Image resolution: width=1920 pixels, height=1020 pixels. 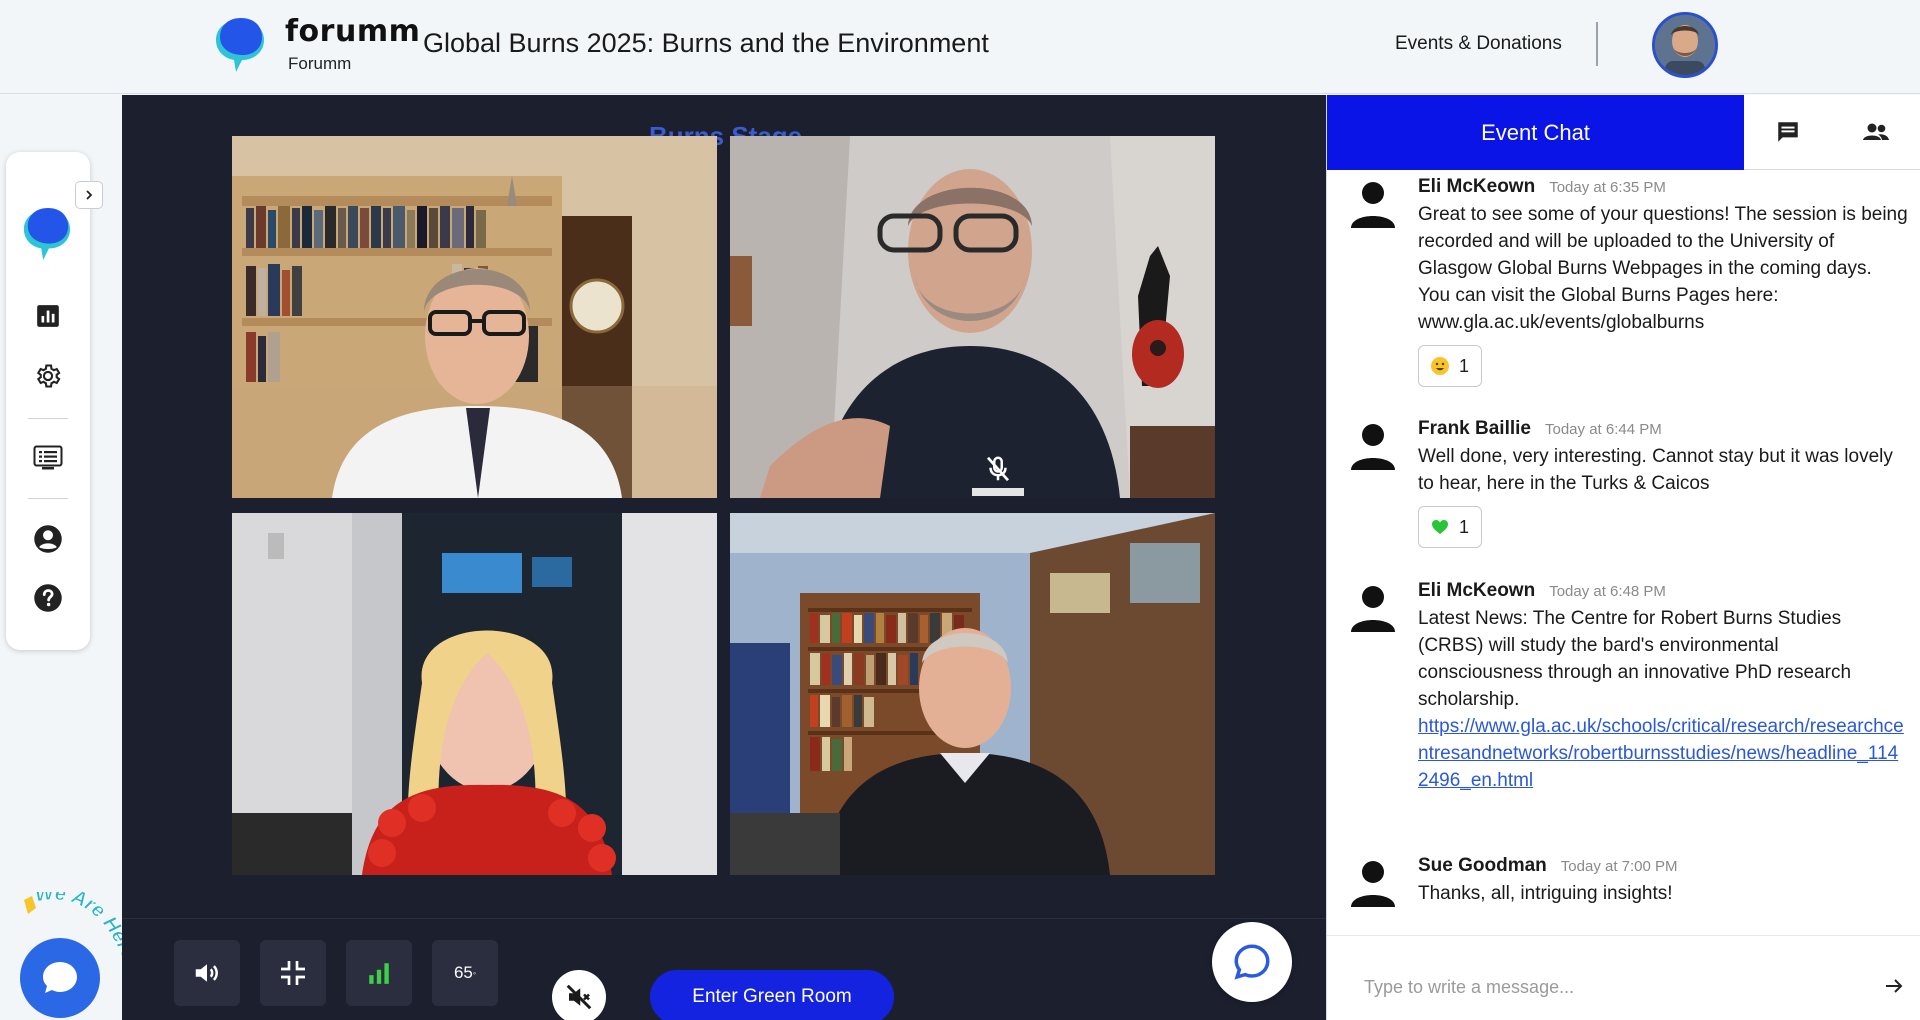 I want to click on reaction-smile: 1, so click(x=1450, y=366).